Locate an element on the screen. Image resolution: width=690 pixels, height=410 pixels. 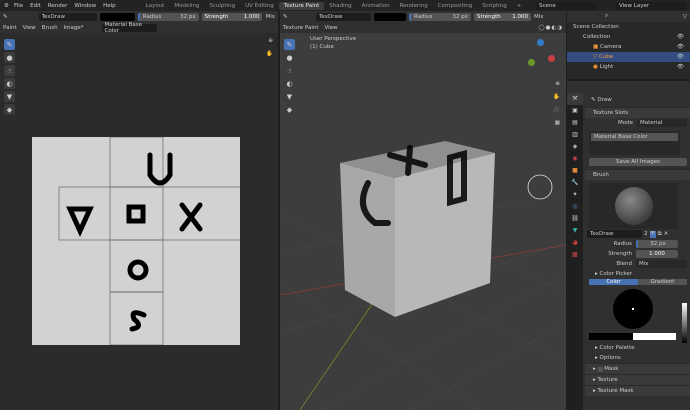
mode-select: Paint is located at coordinates (10, 28).